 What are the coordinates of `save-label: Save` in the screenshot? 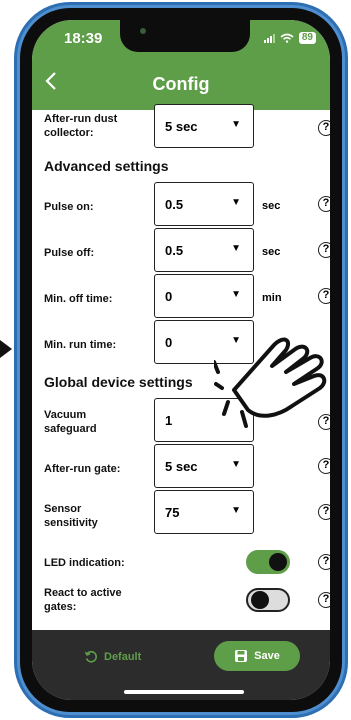 It's located at (267, 656).